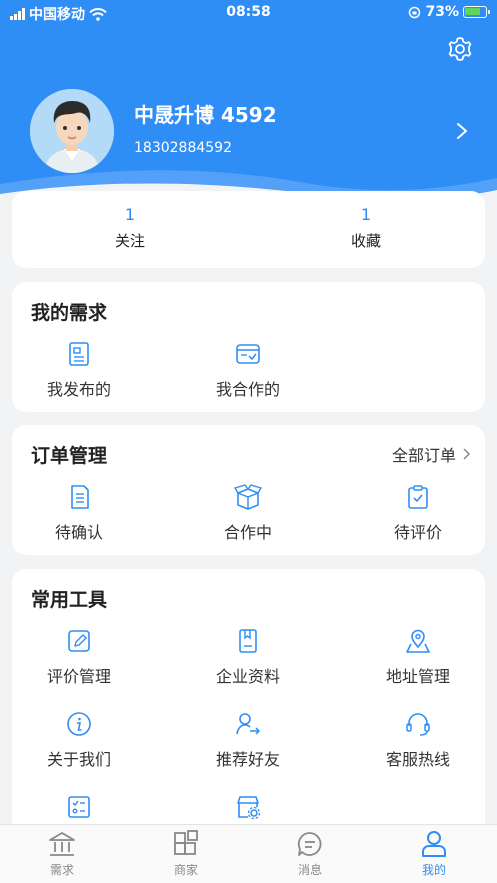 This screenshot has width=497, height=883. I want to click on review-manage-label: 评价管理, so click(78, 676).